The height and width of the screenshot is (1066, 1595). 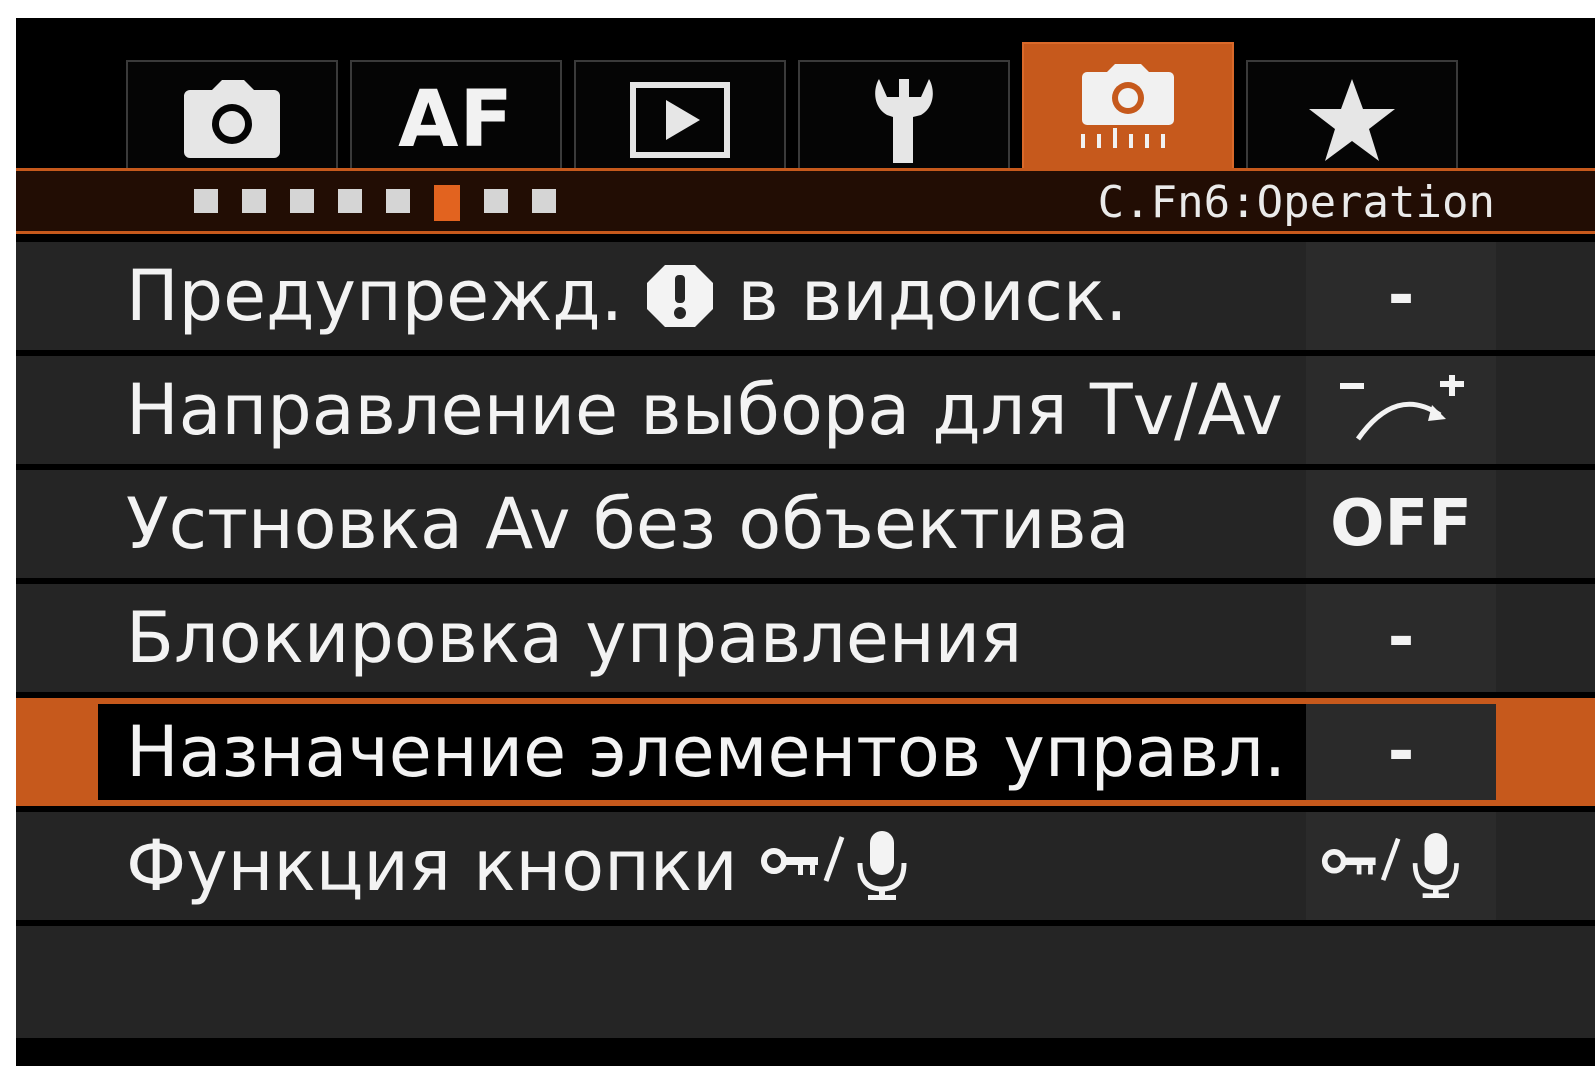 I want to click on dial-direction-icon, so click(x=1402, y=408).